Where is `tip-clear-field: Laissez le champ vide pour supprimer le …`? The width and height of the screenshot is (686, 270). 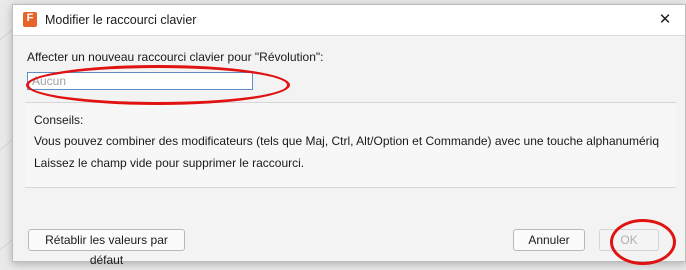 tip-clear-field: Laissez le champ vide pour supprimer le … is located at coordinates (169, 163).